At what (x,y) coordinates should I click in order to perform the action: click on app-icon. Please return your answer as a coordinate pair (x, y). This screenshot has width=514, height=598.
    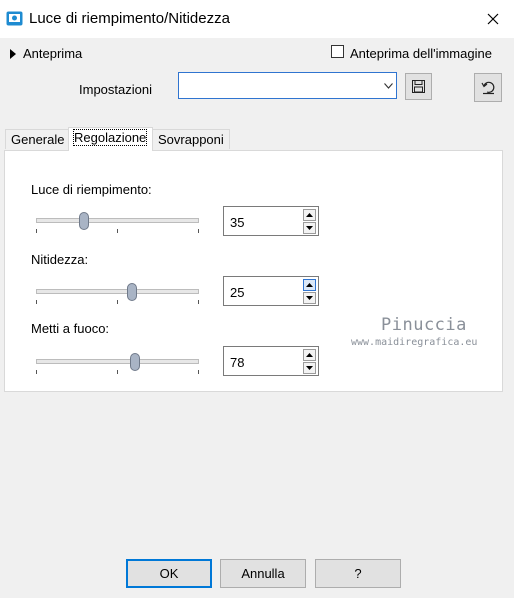
    Looking at the image, I should click on (14, 18).